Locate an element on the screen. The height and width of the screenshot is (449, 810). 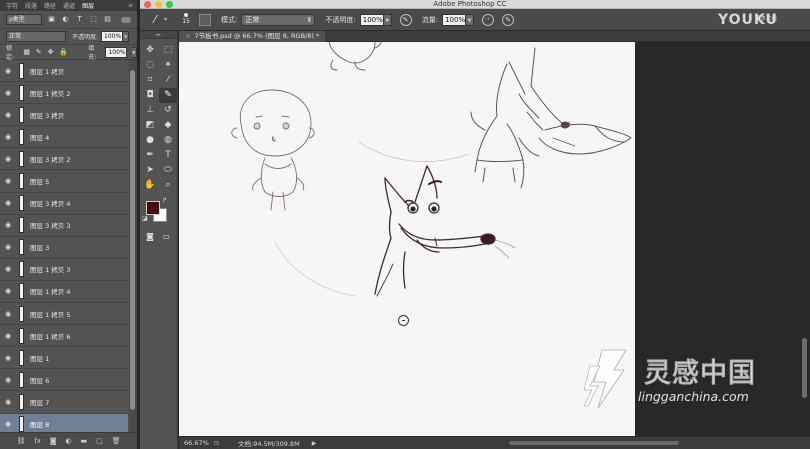
delete-layer-icon: 🗑 is located at coordinates (116, 441).